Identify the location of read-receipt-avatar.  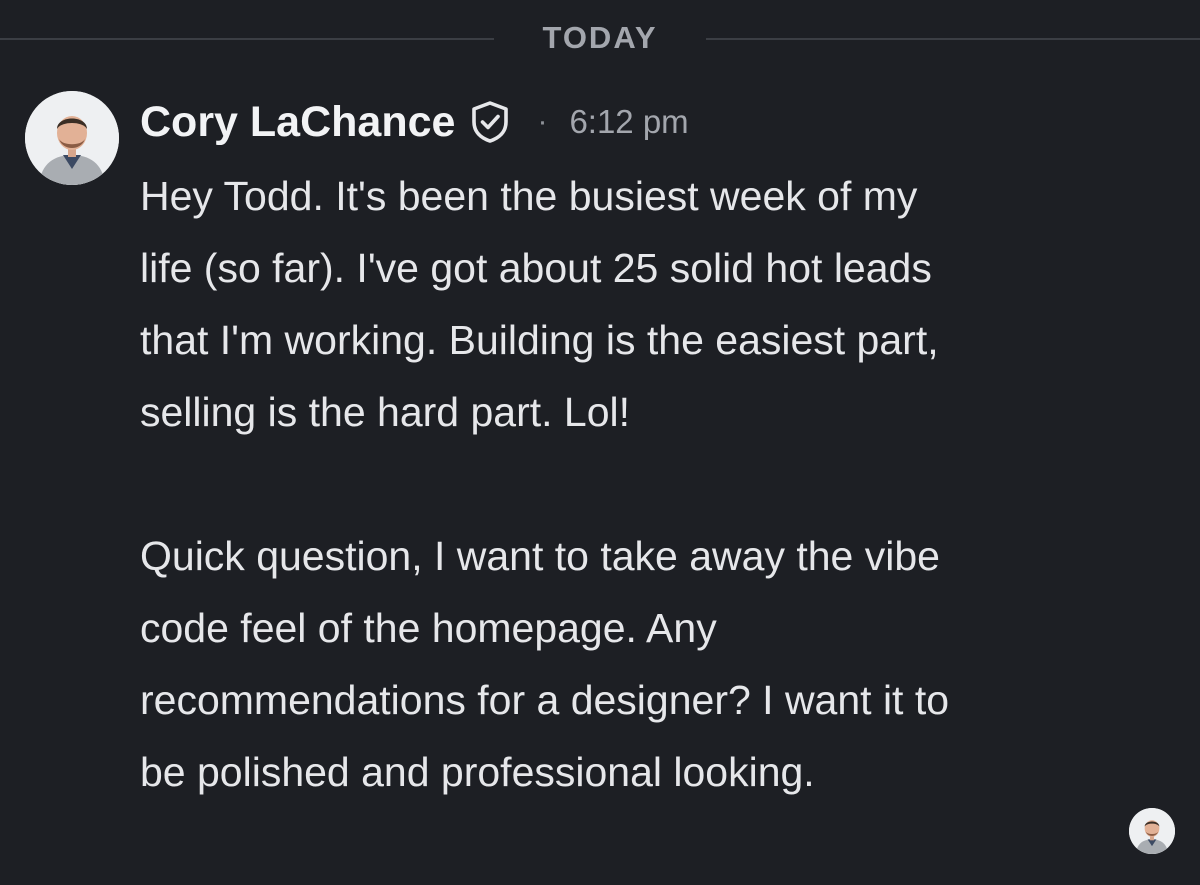
(1152, 831).